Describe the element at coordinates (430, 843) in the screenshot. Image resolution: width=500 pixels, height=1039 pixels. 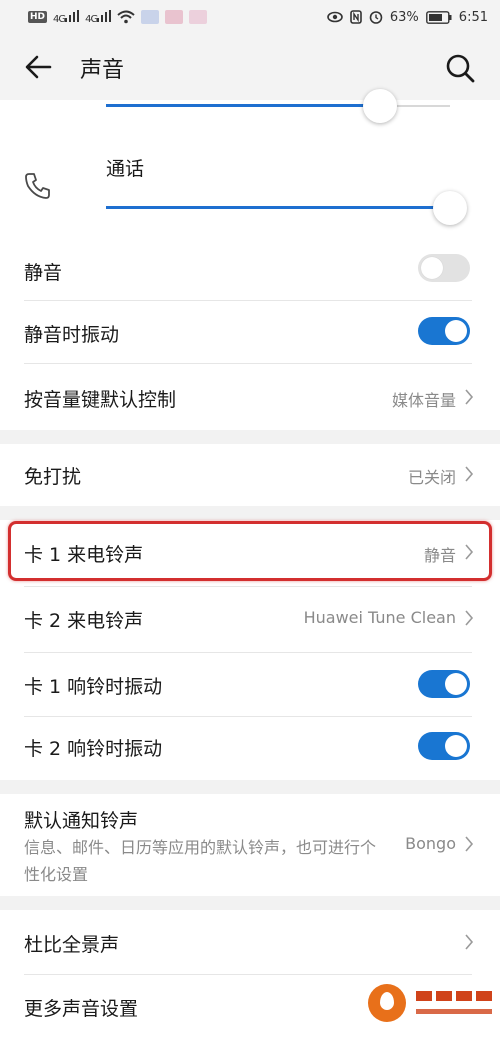
I see `notification-tone-value: Bongo` at that location.